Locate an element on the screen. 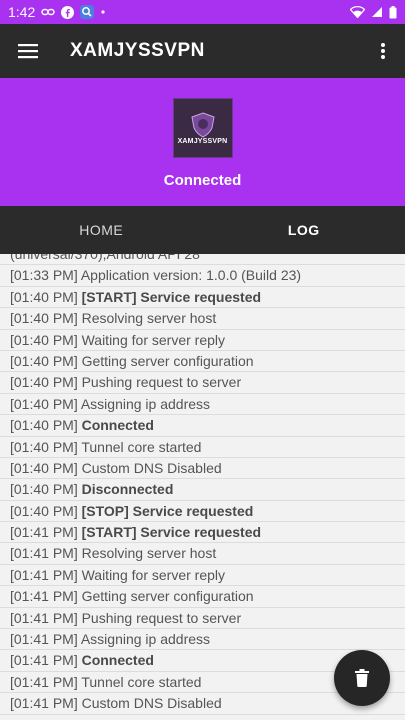  log-entry: [01:41 PM] Waiting for server reply is located at coordinates (202, 576).